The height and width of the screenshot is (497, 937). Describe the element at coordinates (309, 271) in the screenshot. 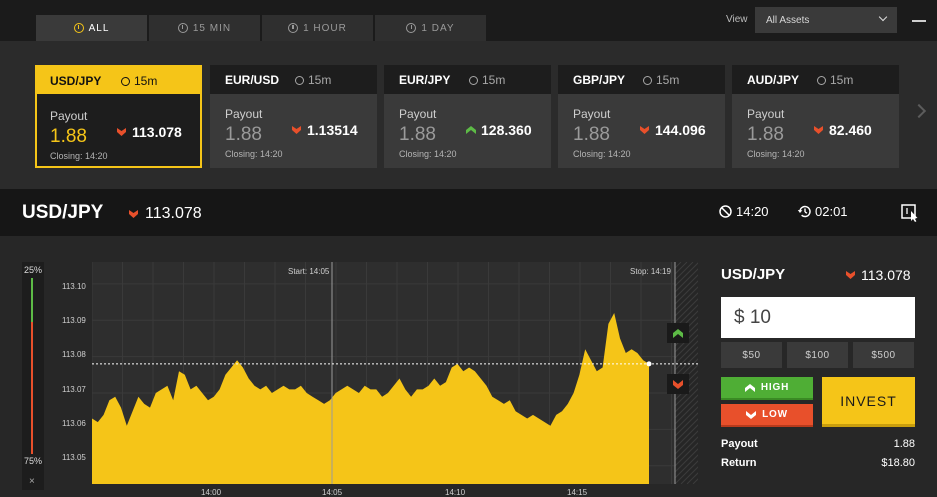

I see `start-label: Start: 14:05` at that location.